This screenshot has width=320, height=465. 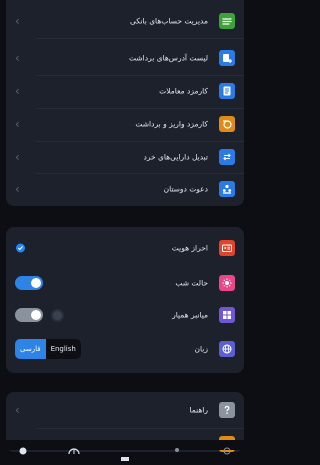 I want to click on night-mode-toggle, so click(x=29, y=283).